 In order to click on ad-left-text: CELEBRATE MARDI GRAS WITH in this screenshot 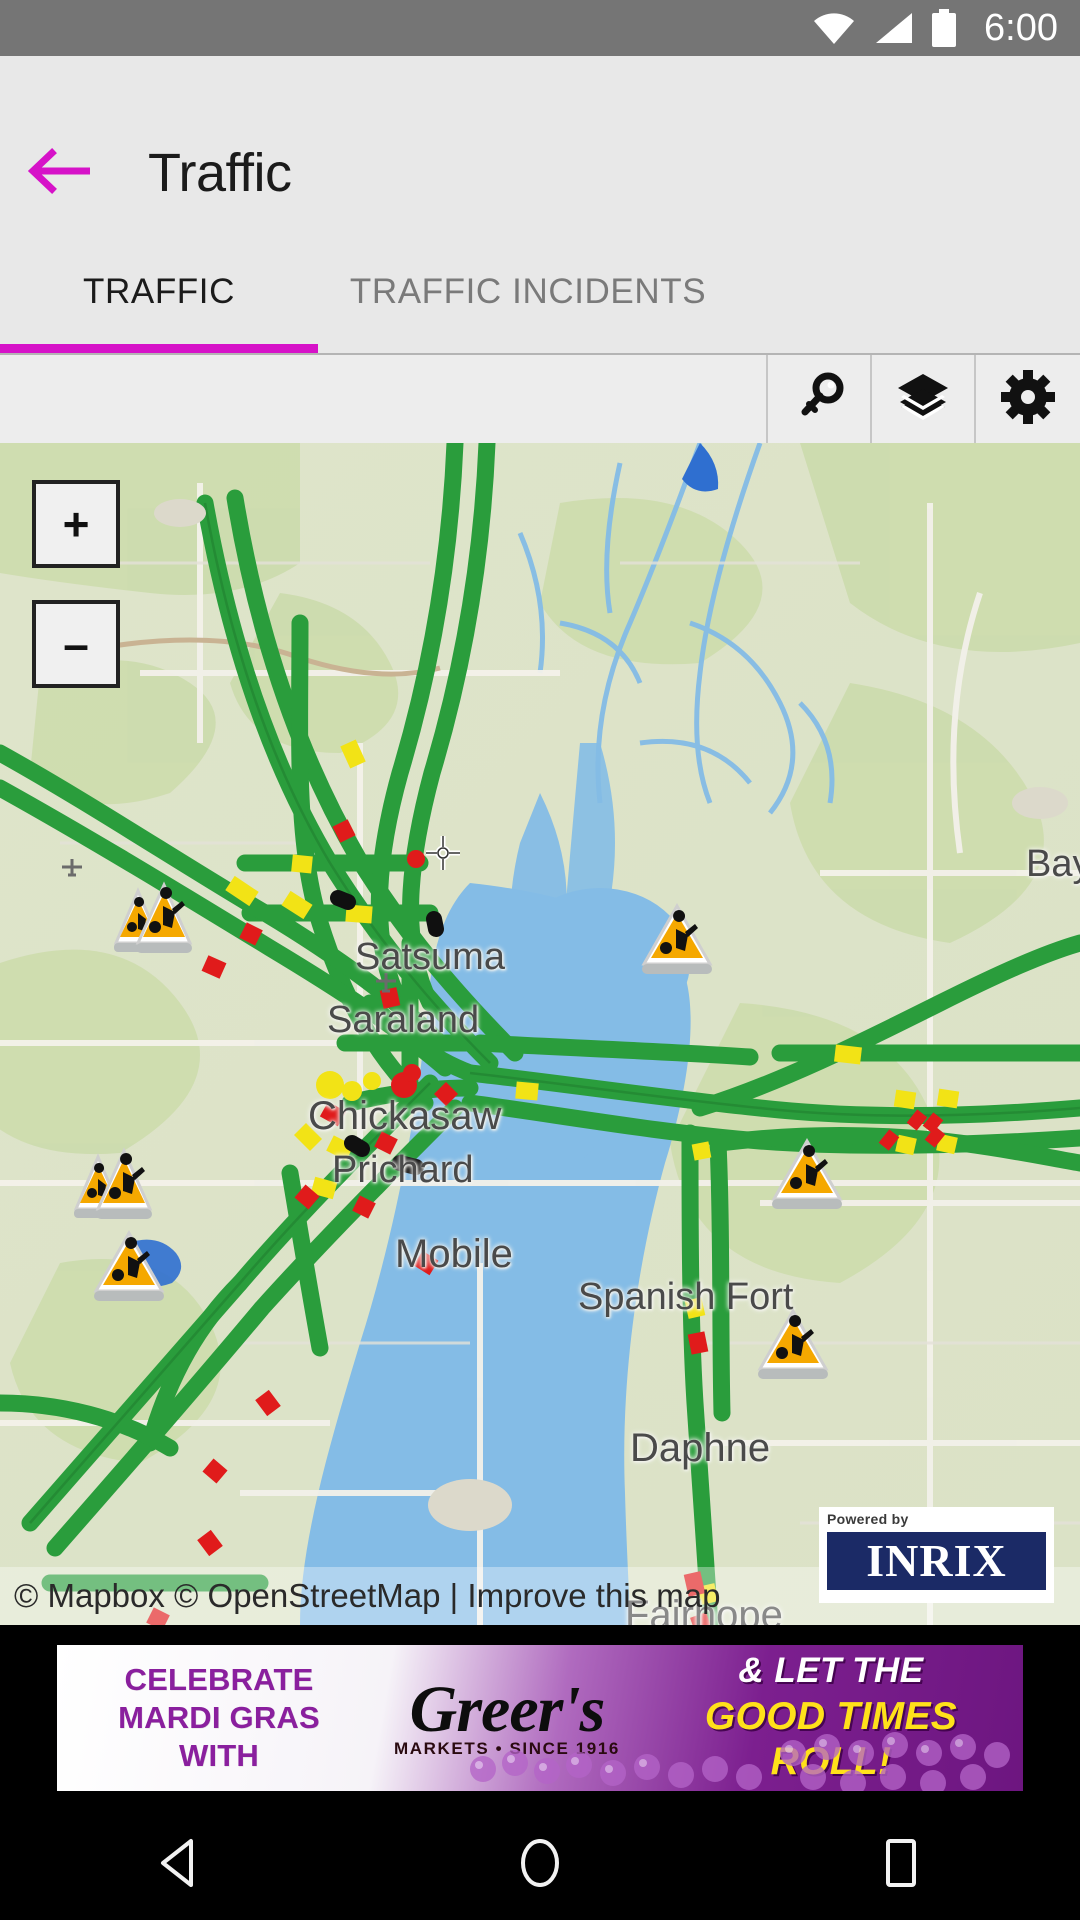, I will do `click(207, 1717)`.